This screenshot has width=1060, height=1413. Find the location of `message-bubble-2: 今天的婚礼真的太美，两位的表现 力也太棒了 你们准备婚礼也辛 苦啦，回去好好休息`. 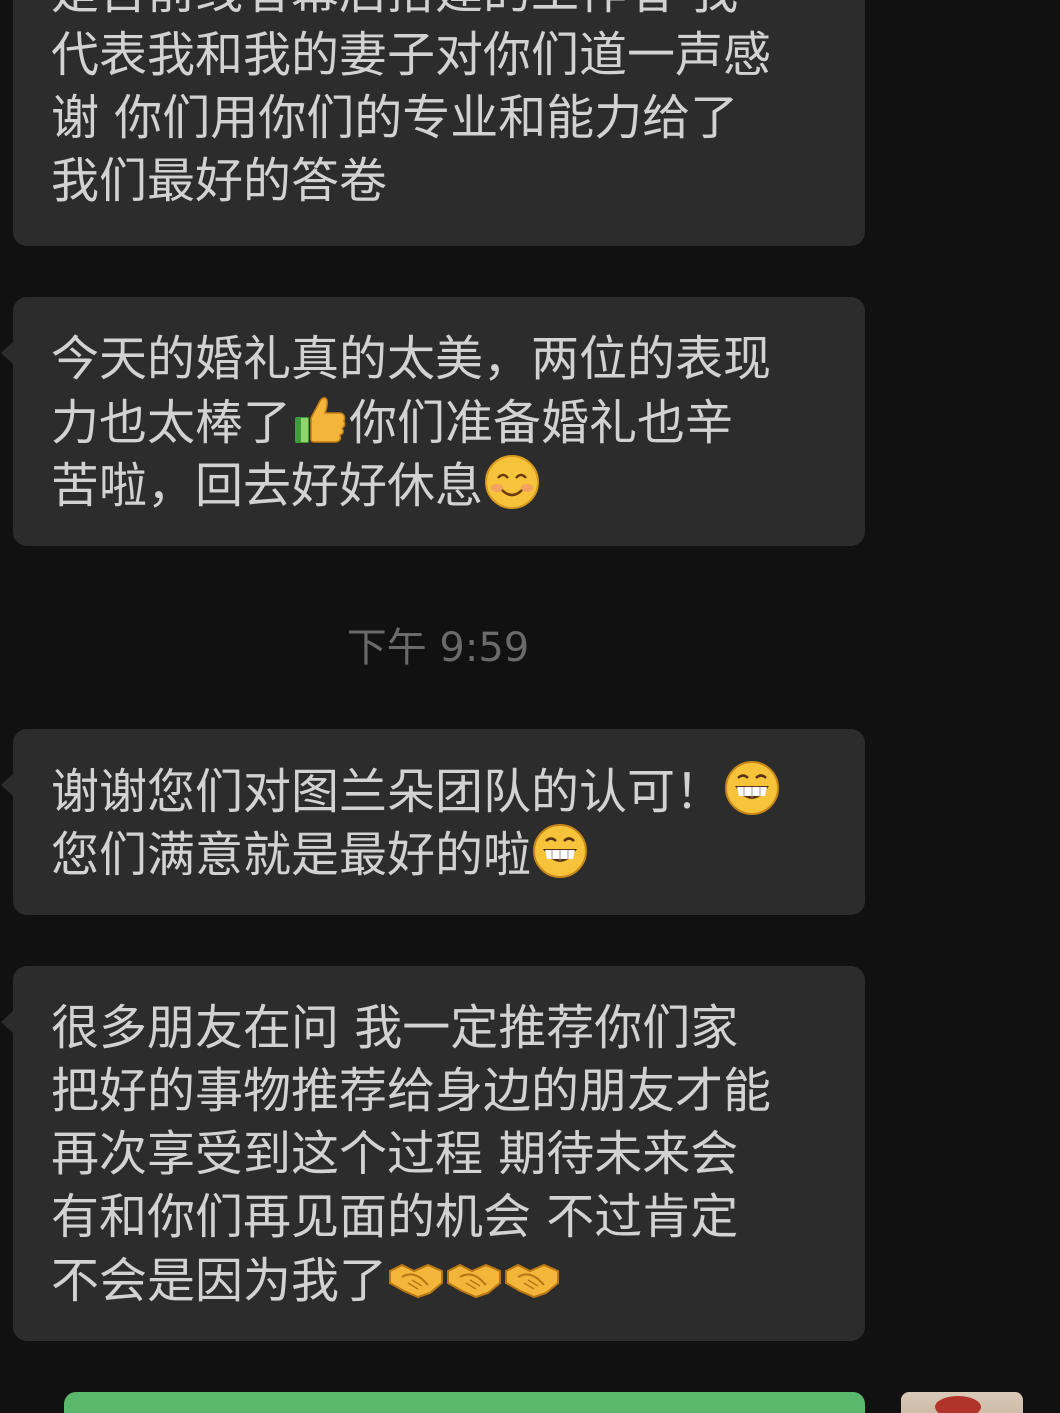

message-bubble-2: 今天的婚礼真的太美，两位的表现 力也太棒了 你们准备婚礼也辛 苦啦，回去好好休息 is located at coordinates (433, 421).